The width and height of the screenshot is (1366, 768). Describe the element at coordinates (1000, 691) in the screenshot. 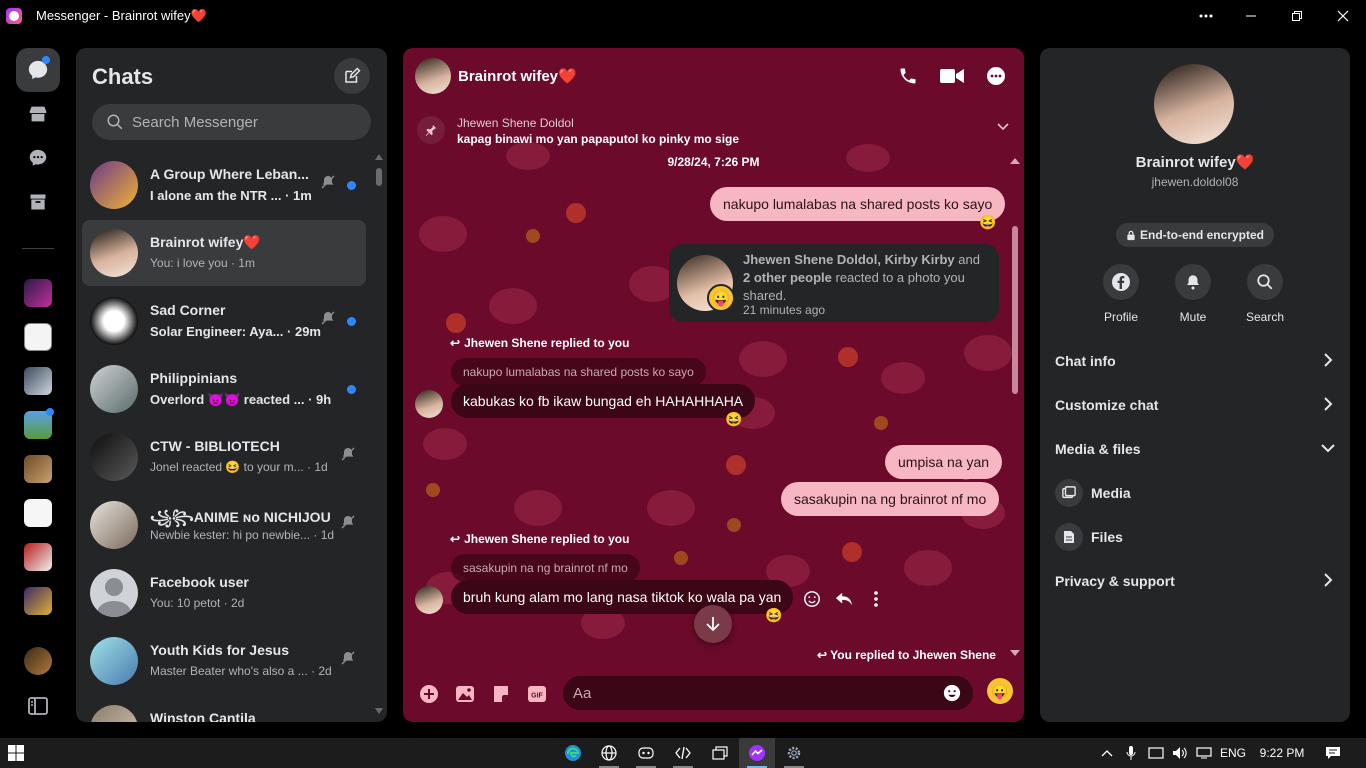

I see `quick-reaction-button: 😛` at that location.